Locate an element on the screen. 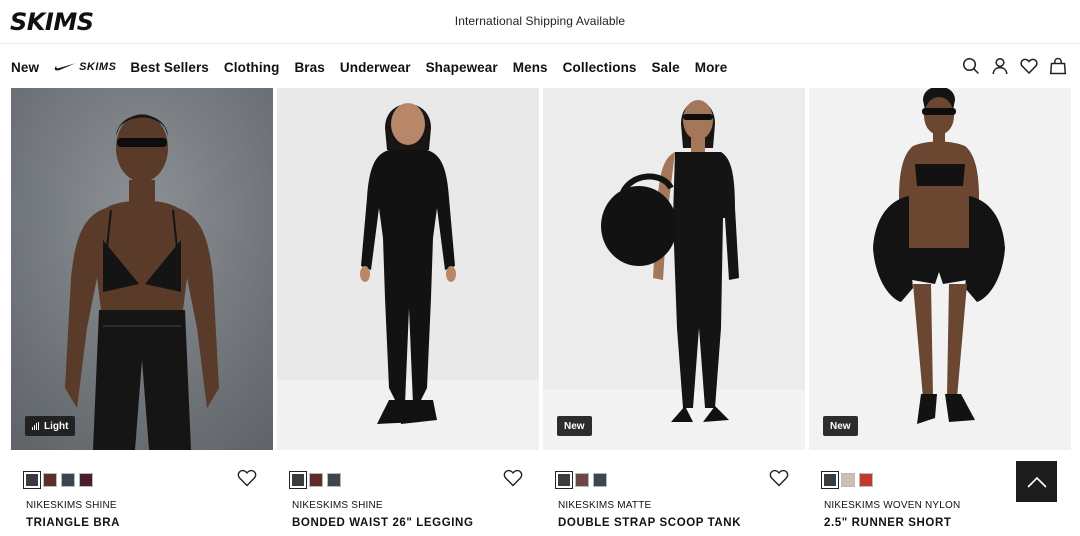 This screenshot has width=1080, height=536. nav-item-nikeskims: SKIMS is located at coordinates (85, 67).